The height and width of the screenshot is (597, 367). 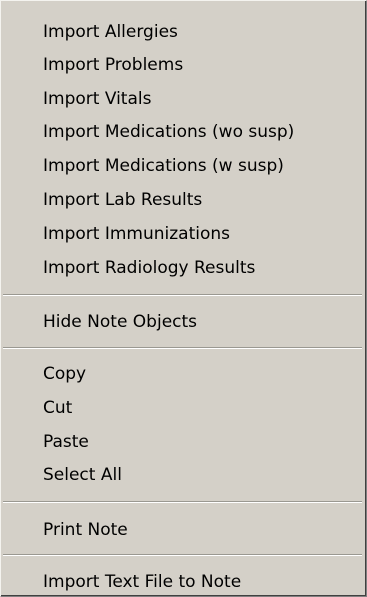 I want to click on menu-item-paste: Paste, so click(x=66, y=442).